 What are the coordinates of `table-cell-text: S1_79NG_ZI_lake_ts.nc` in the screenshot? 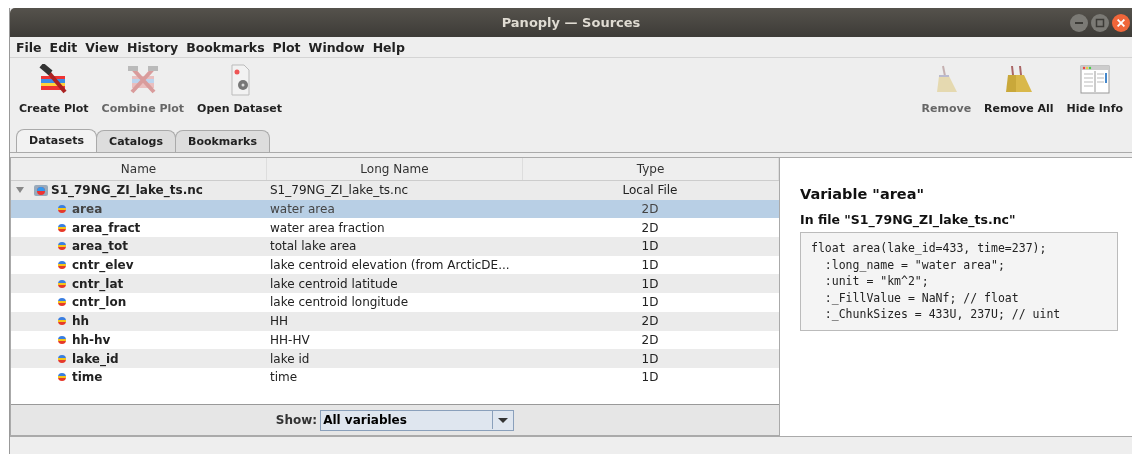 It's located at (339, 190).